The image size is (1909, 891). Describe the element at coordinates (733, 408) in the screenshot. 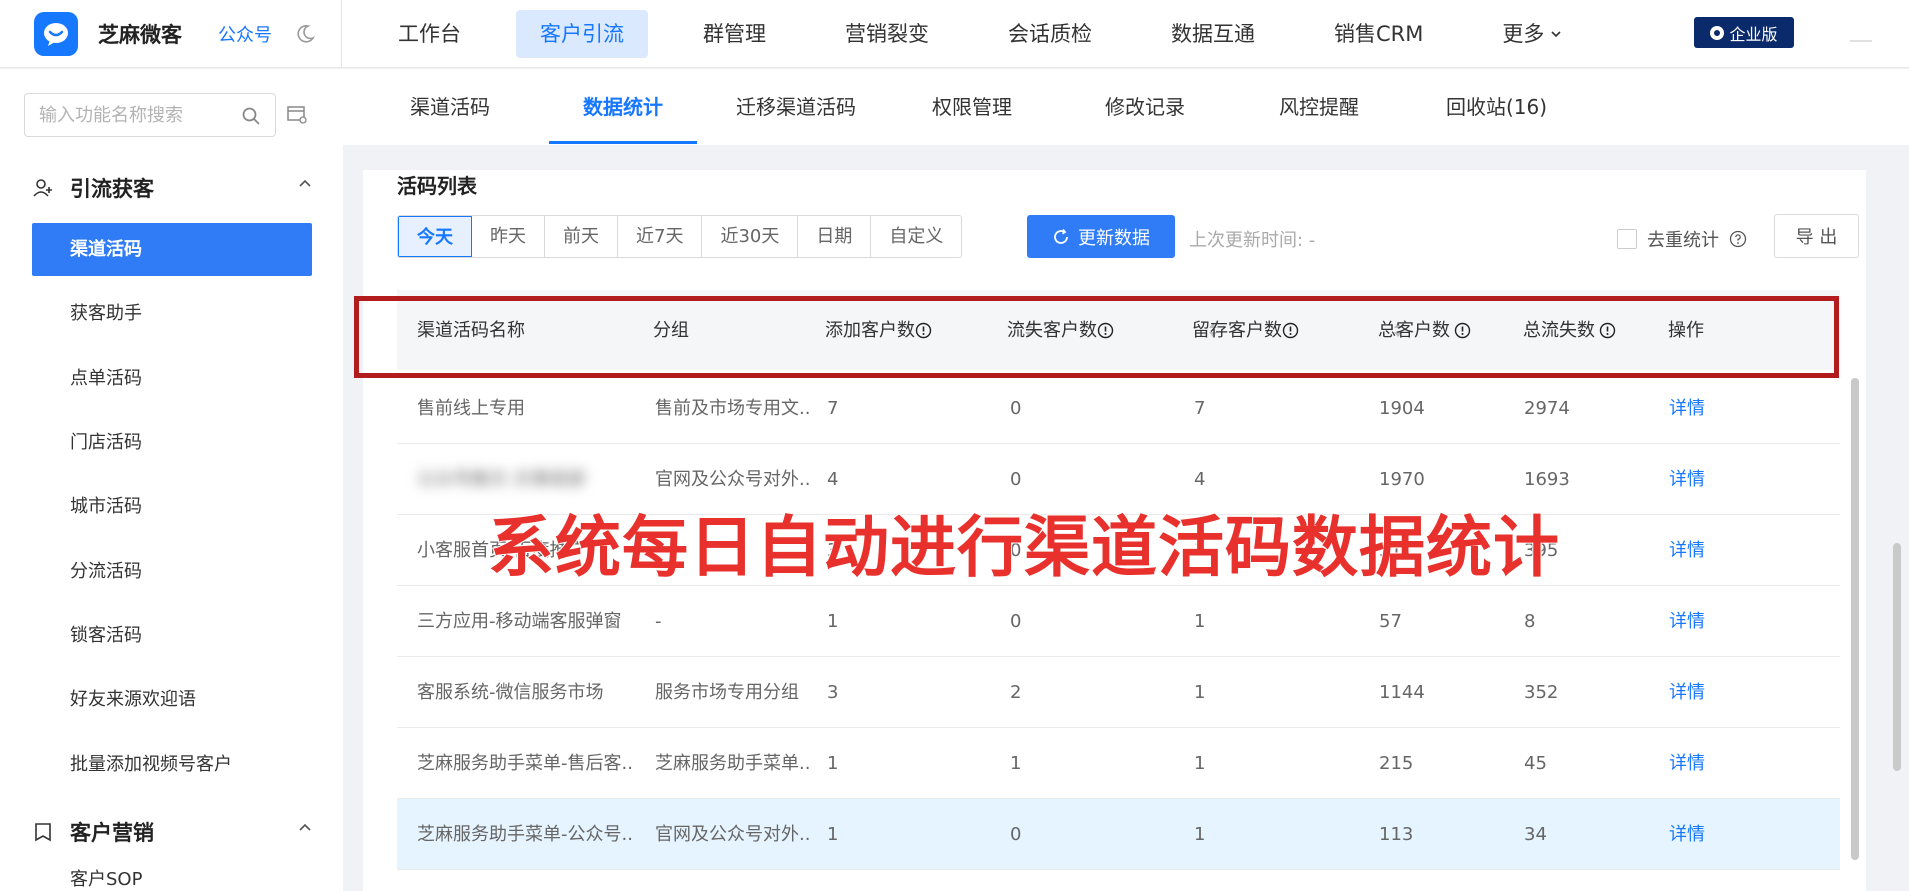

I see `cell-group: 售前及市场专用文..` at that location.